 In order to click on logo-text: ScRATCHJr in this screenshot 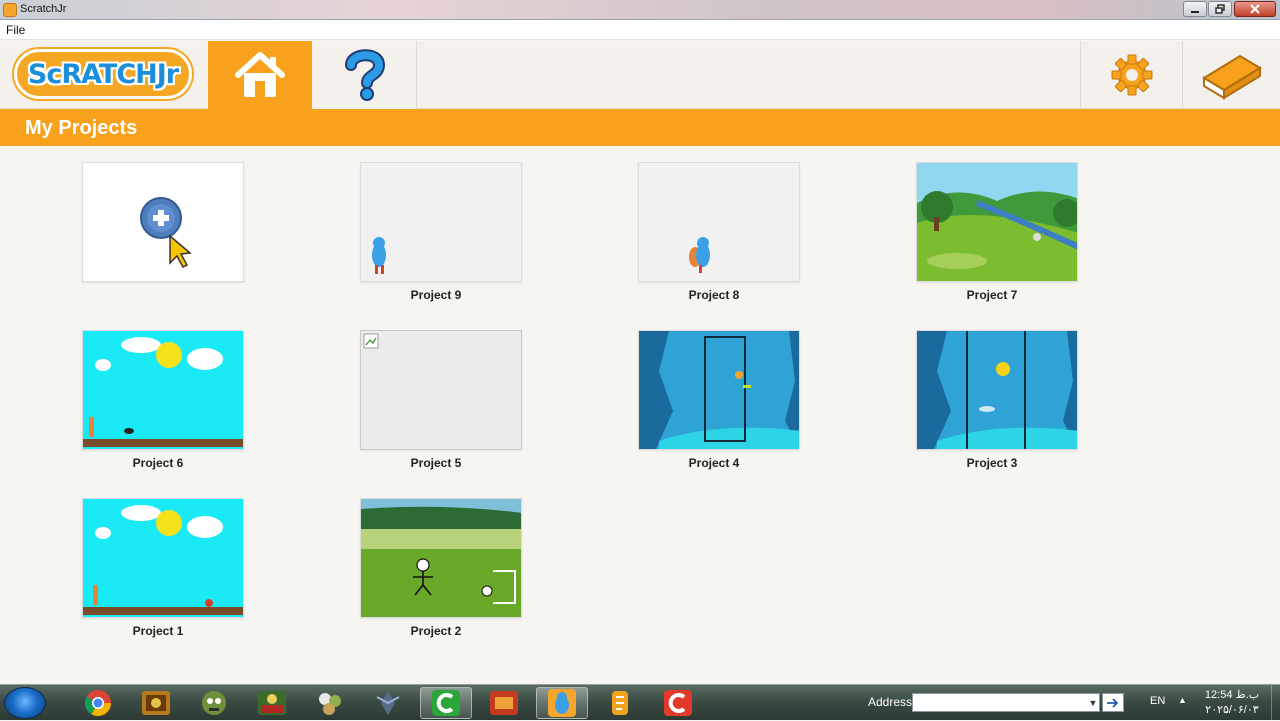, I will do `click(103, 74)`.